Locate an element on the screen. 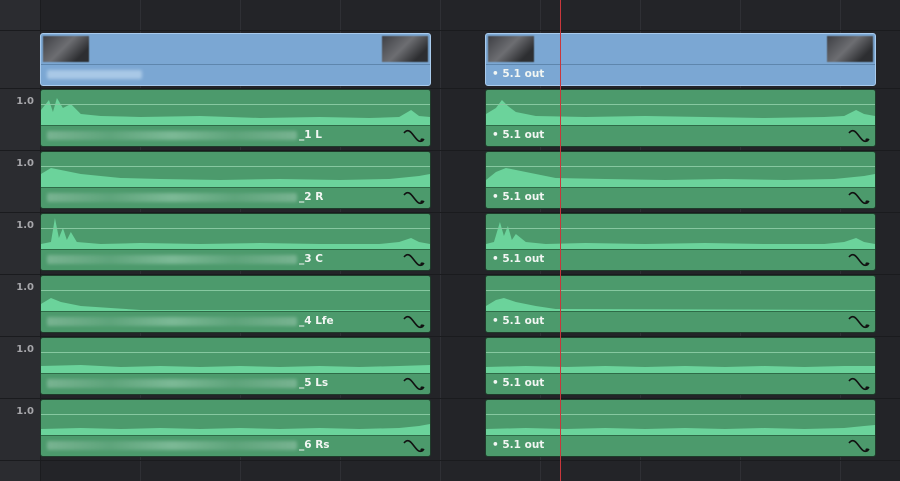 The width and height of the screenshot is (900, 481). clip-label: _2 R is located at coordinates (185, 197).